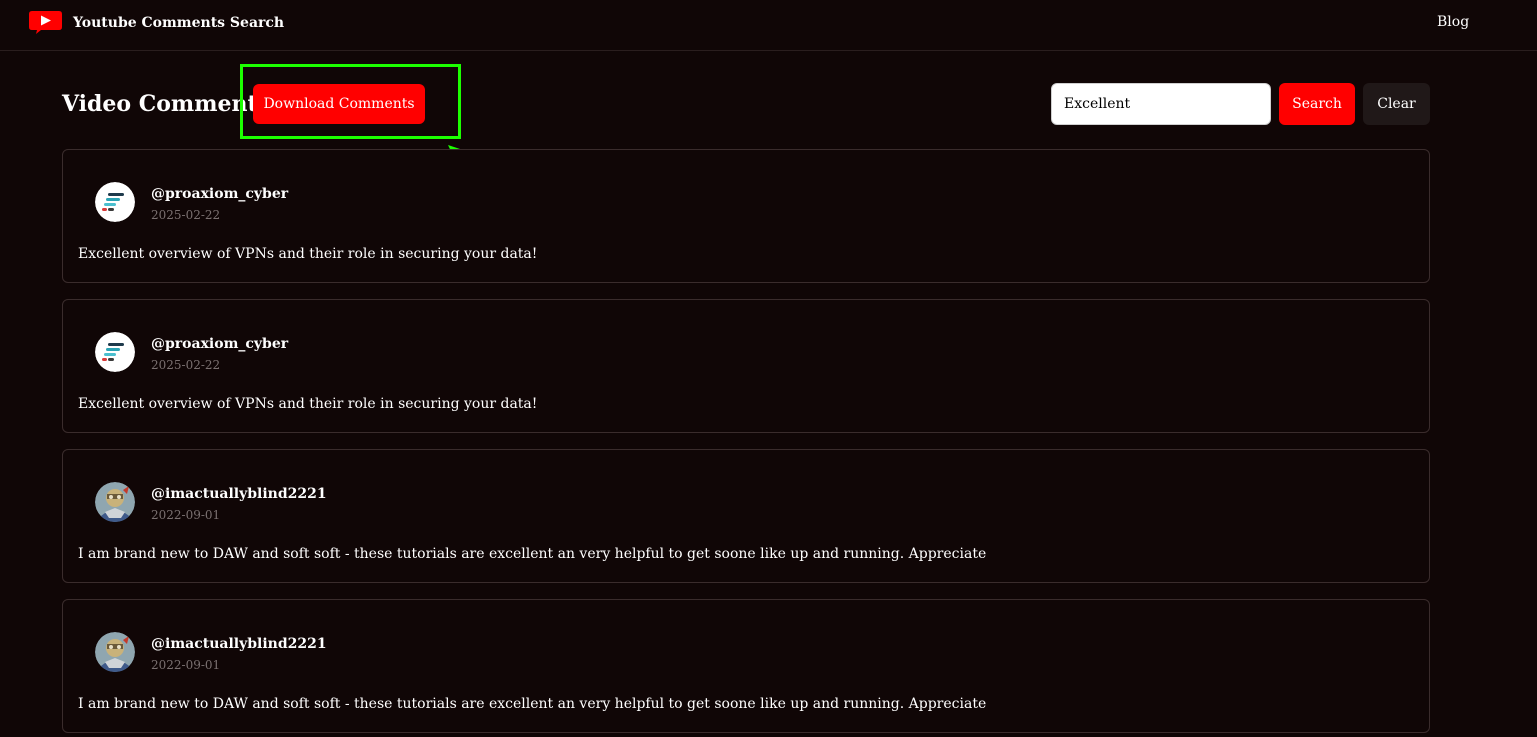  Describe the element at coordinates (768, 25) in the screenshot. I see `top-navbar: Youtube Comments Search Blog` at that location.